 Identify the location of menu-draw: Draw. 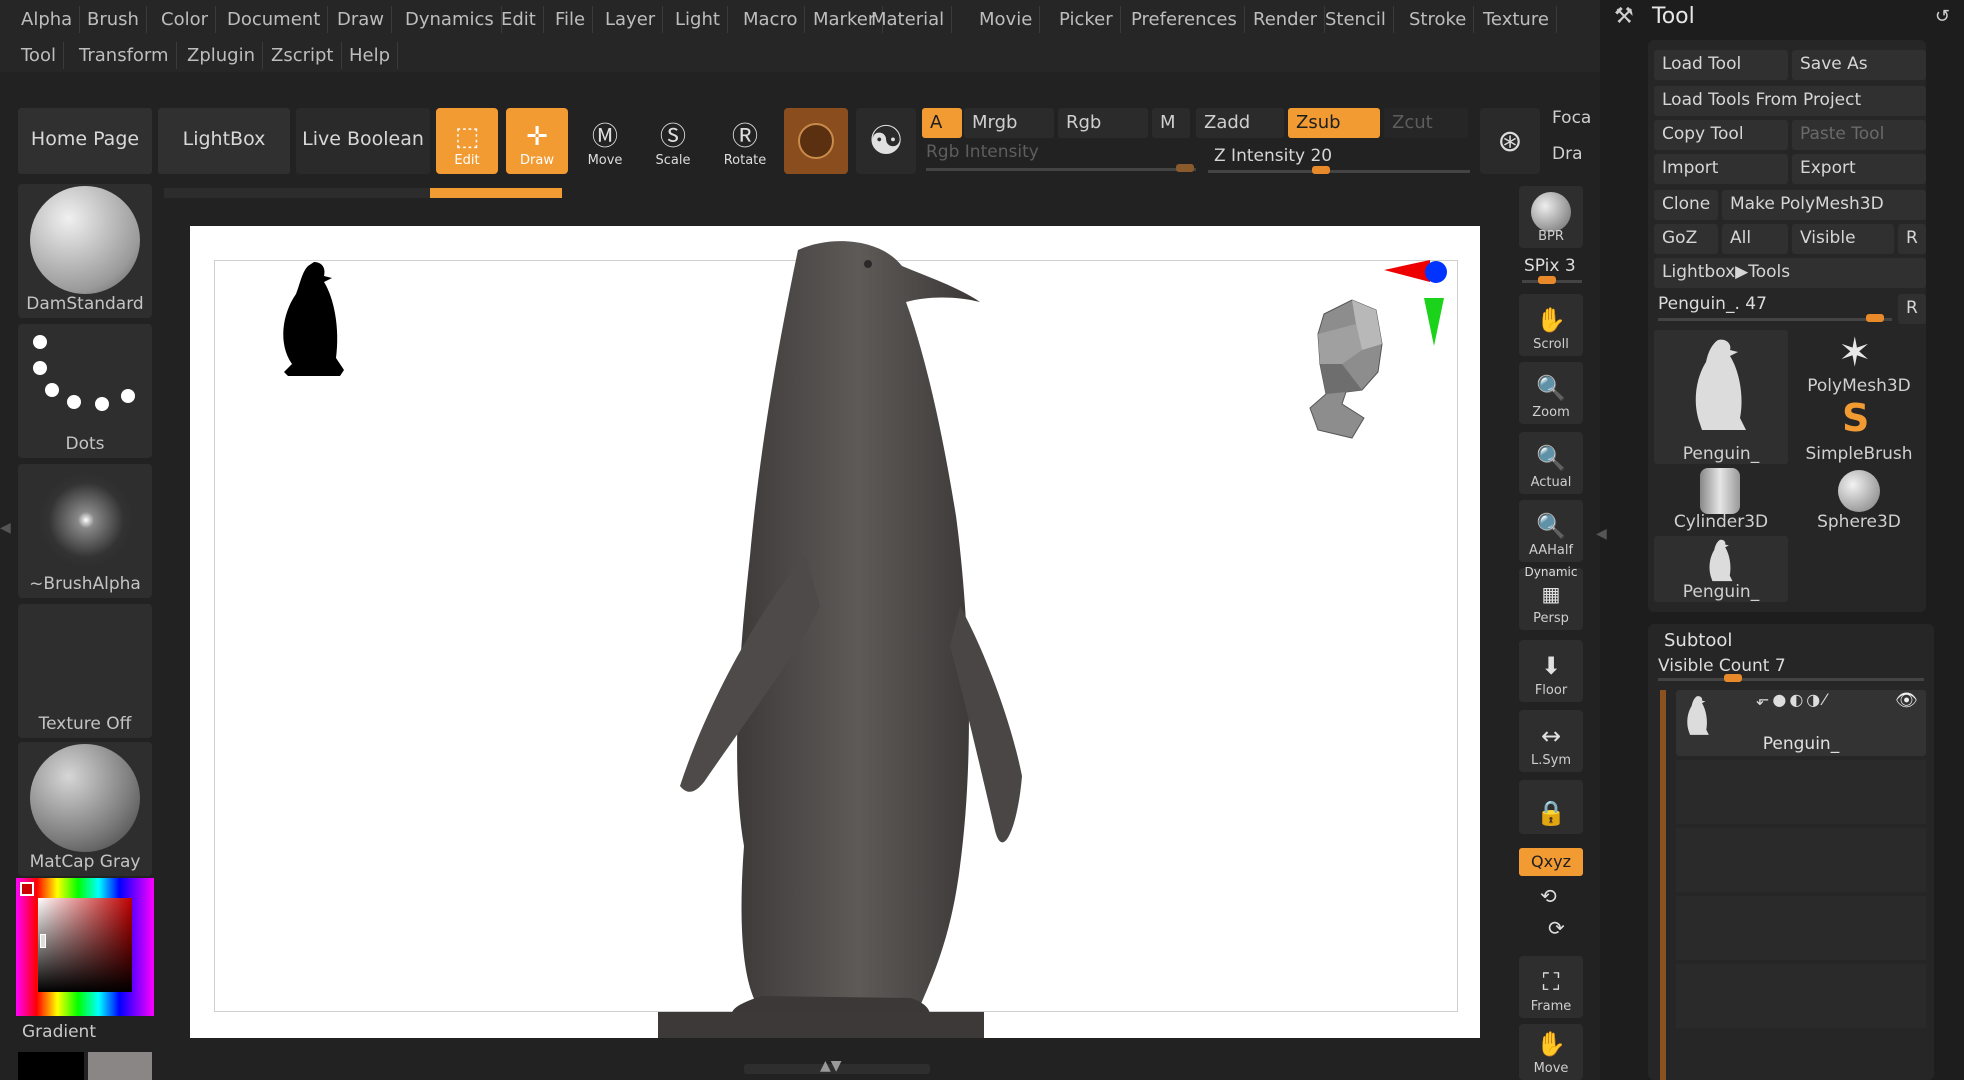
(361, 19).